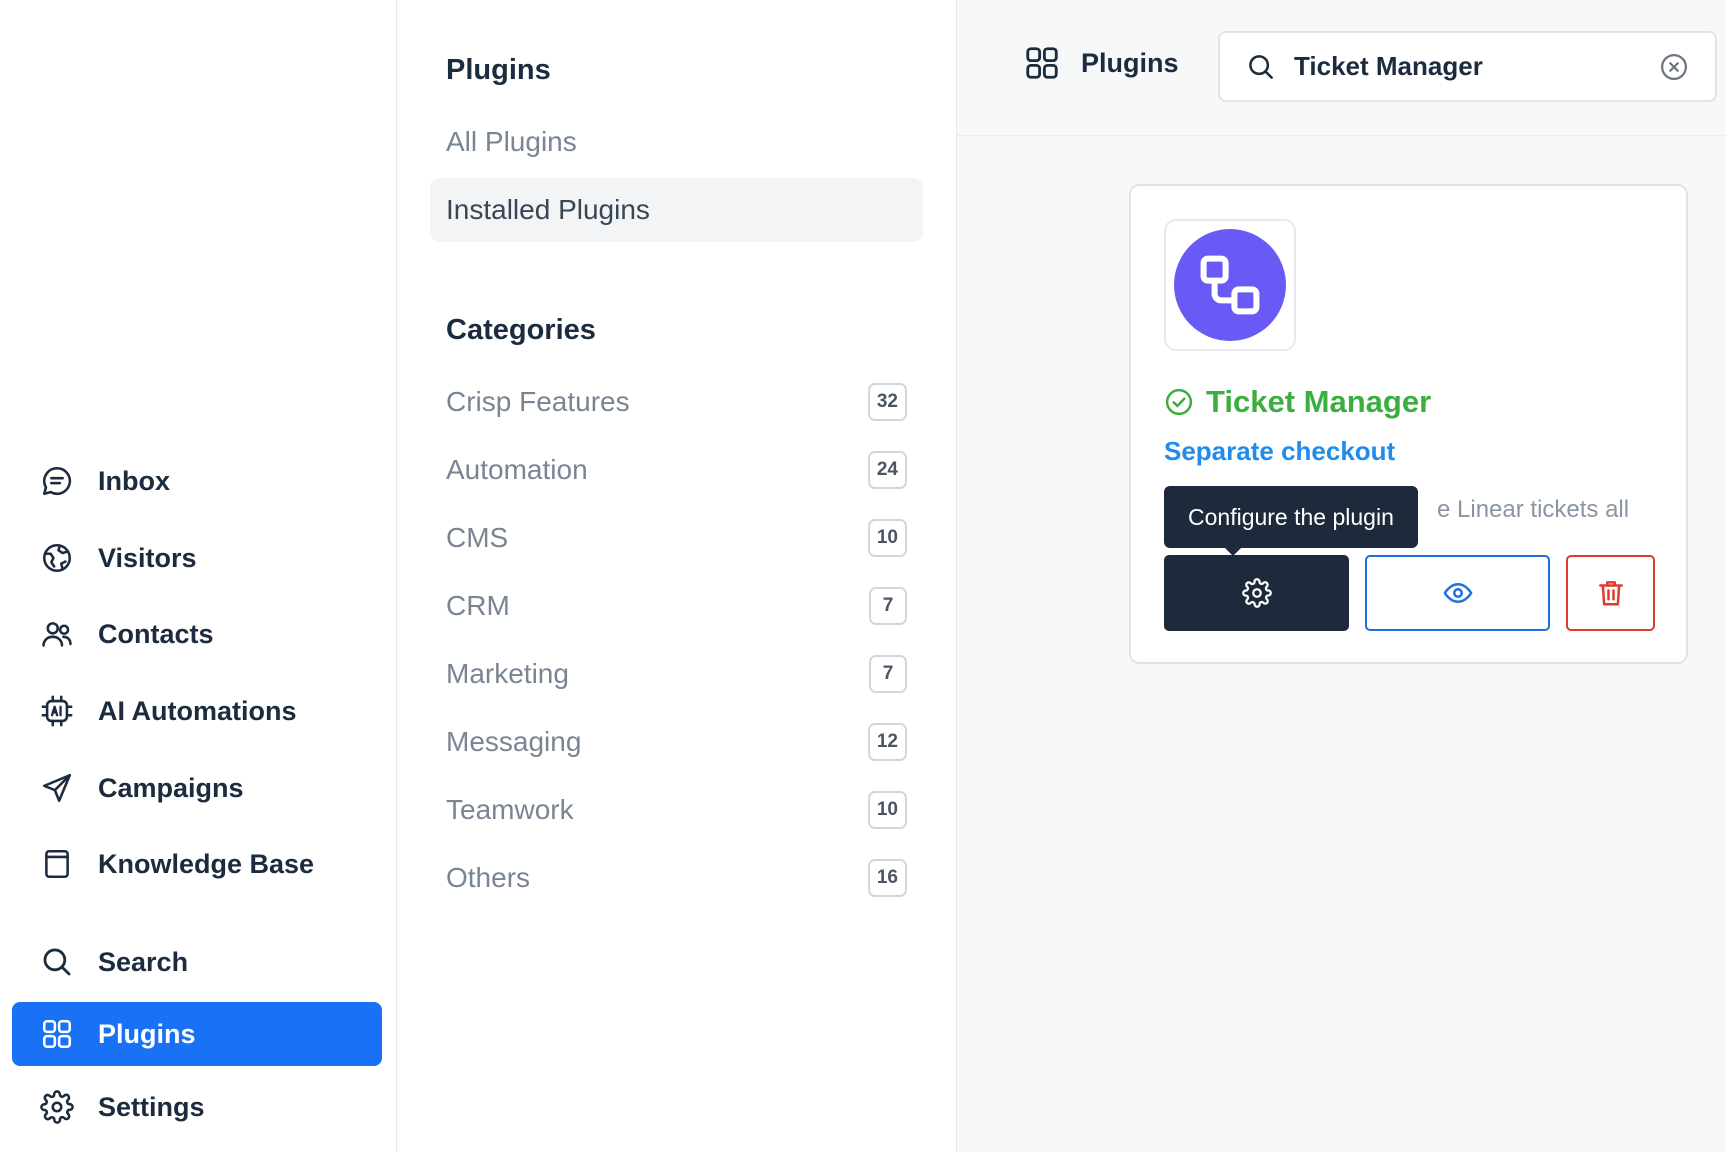 This screenshot has width=1726, height=1152. Describe the element at coordinates (1279, 451) in the screenshot. I see `plugin-subtitle-link: Separate checkout` at that location.